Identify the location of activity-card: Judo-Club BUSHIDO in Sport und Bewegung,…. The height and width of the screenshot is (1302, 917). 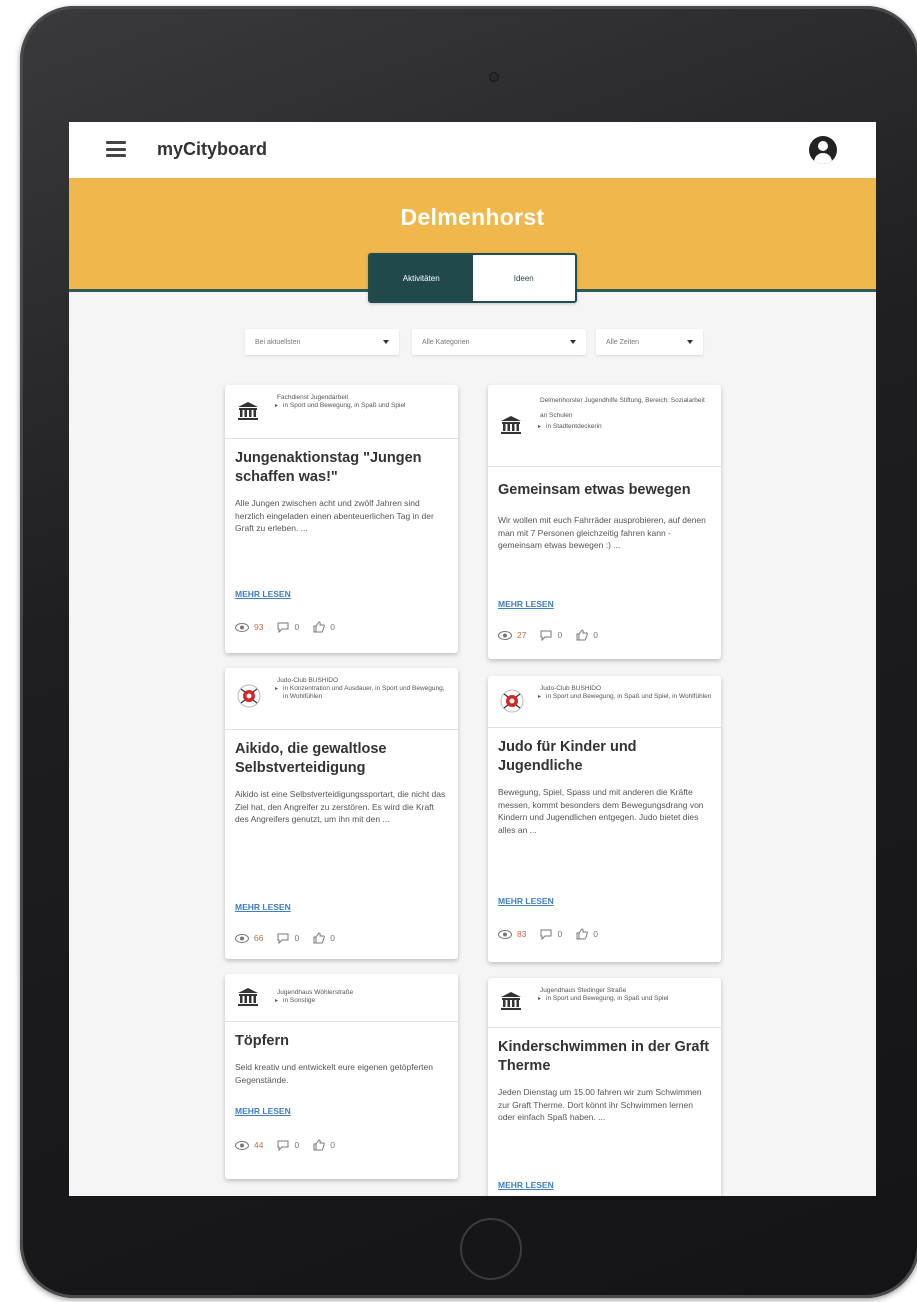
(604, 819).